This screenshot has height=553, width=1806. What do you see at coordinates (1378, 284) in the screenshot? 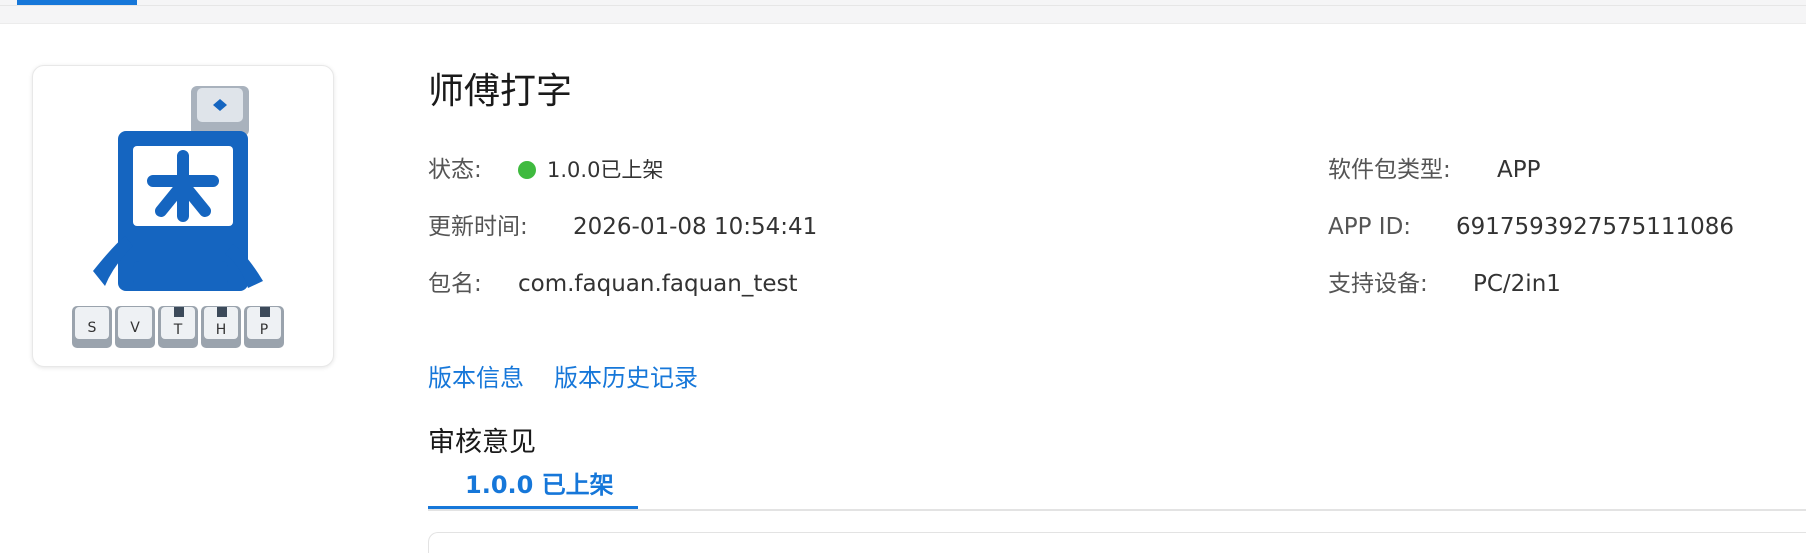
I see `supported-devices-label: 支持设备:` at bounding box center [1378, 284].